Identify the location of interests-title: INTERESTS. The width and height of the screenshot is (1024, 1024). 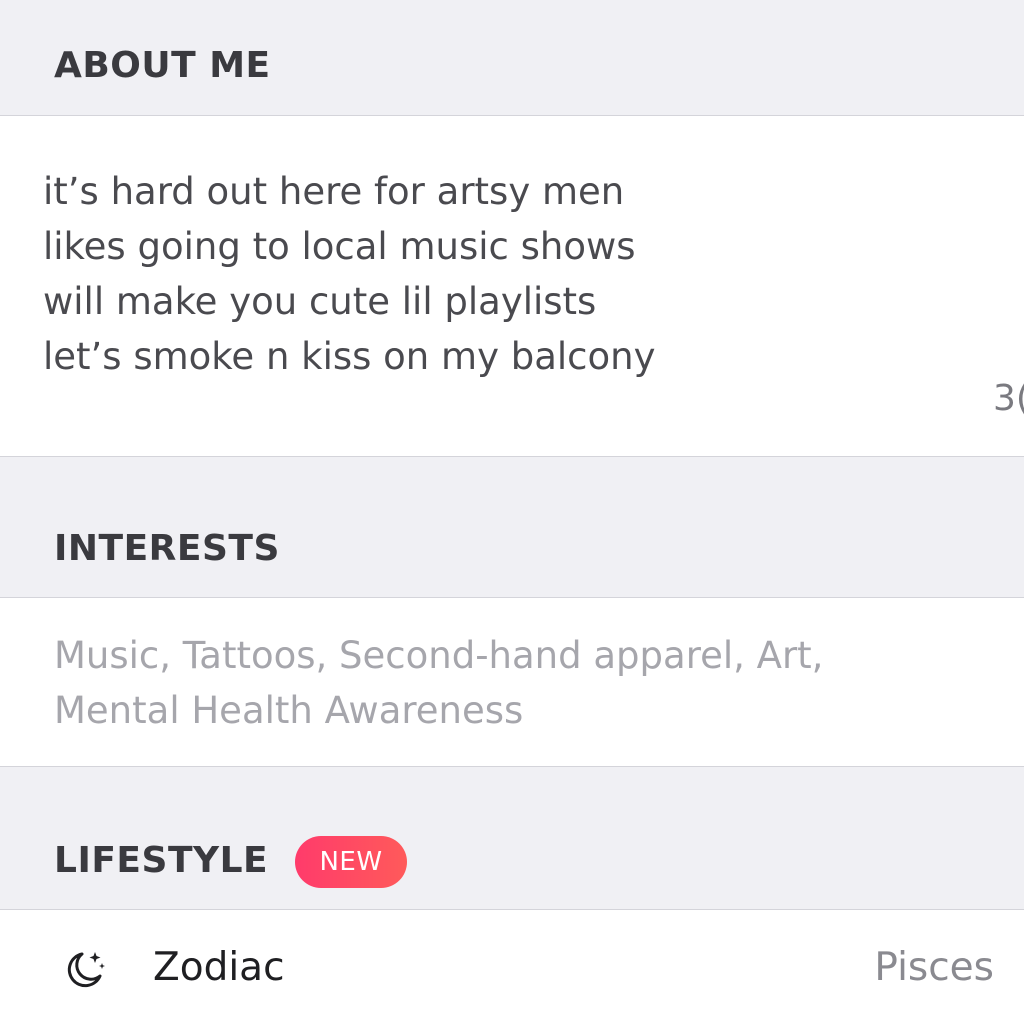
(167, 548).